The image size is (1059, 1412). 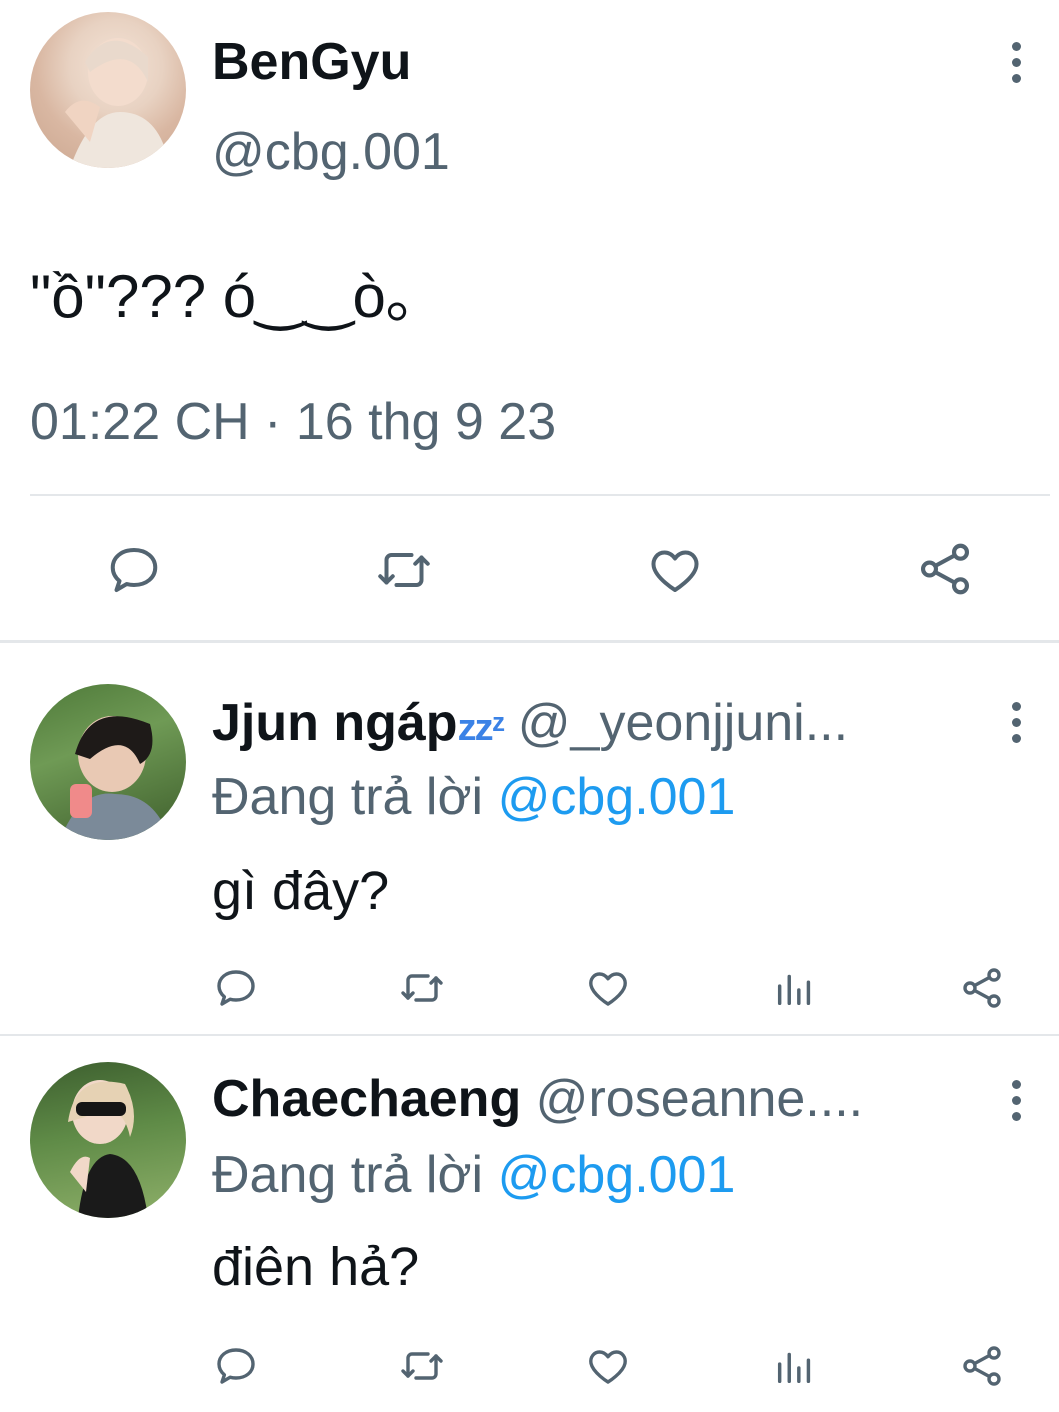 I want to click on tweet-text: điên hả?, so click(x=316, y=1267).